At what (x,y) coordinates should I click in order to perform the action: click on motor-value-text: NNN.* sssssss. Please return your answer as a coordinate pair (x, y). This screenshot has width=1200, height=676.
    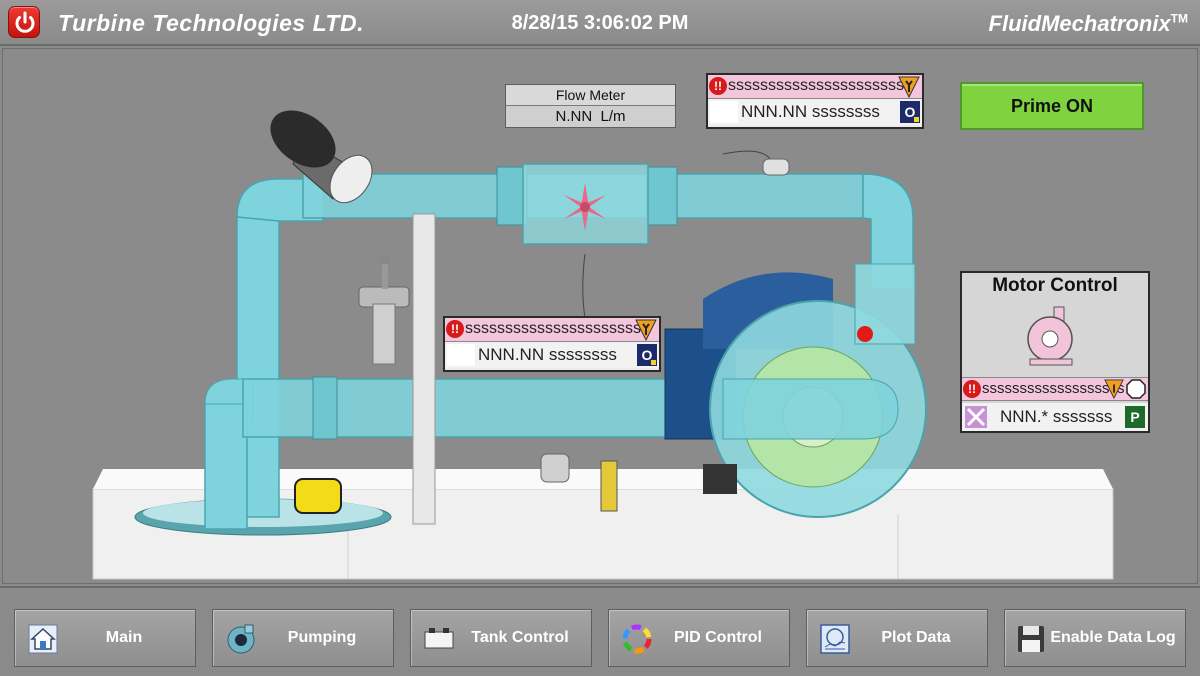
    Looking at the image, I should click on (1056, 416).